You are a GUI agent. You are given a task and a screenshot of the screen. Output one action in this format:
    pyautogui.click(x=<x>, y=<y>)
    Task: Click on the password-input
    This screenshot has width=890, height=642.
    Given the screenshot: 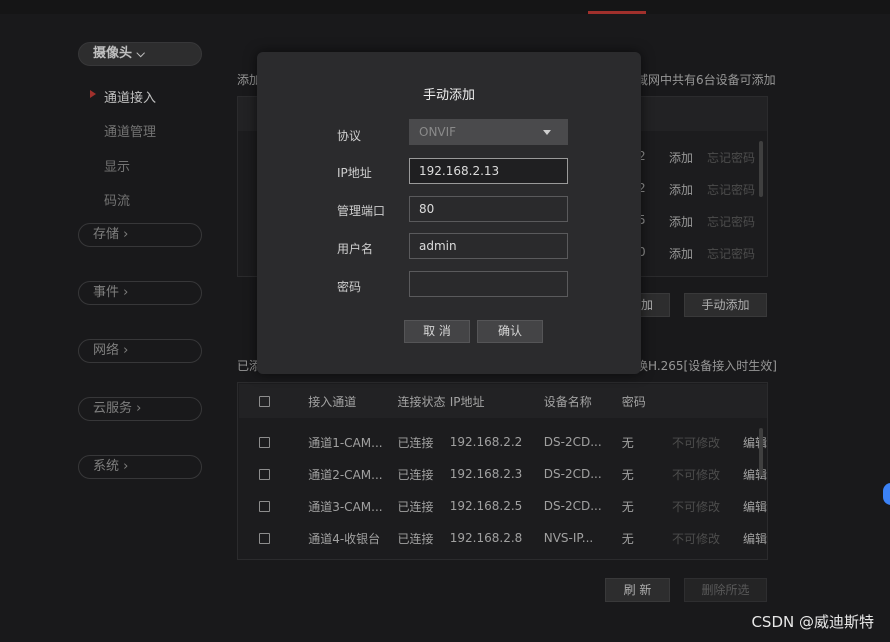 What is the action you would take?
    pyautogui.click(x=488, y=284)
    